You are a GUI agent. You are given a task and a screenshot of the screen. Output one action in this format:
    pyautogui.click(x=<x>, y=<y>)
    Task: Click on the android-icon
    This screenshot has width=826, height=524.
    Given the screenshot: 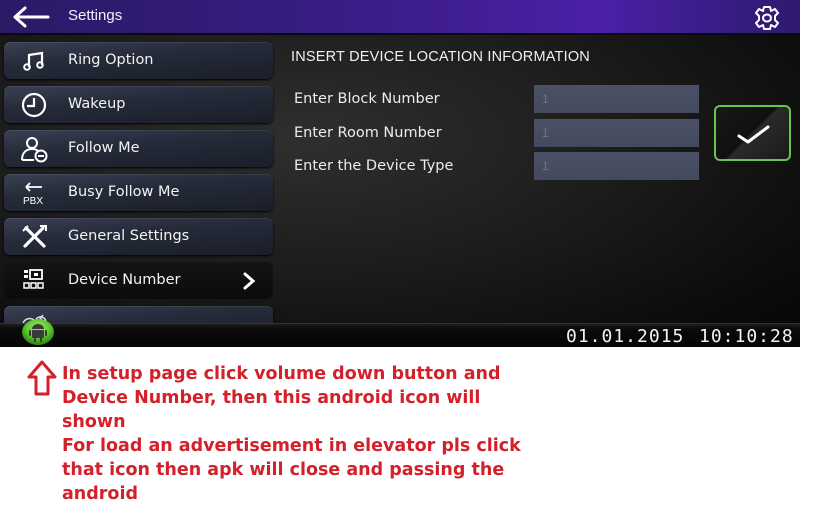 What is the action you would take?
    pyautogui.click(x=38, y=332)
    